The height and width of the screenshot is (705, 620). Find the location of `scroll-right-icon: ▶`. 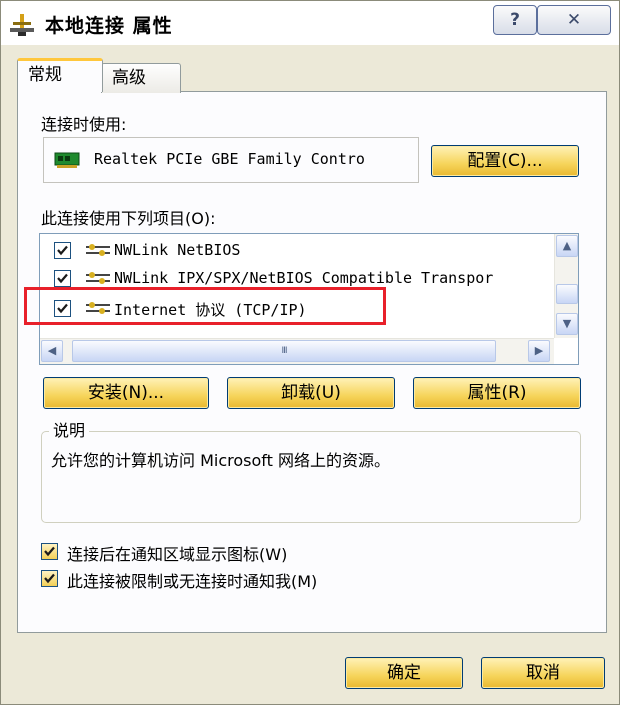

scroll-right-icon: ▶ is located at coordinates (539, 351).